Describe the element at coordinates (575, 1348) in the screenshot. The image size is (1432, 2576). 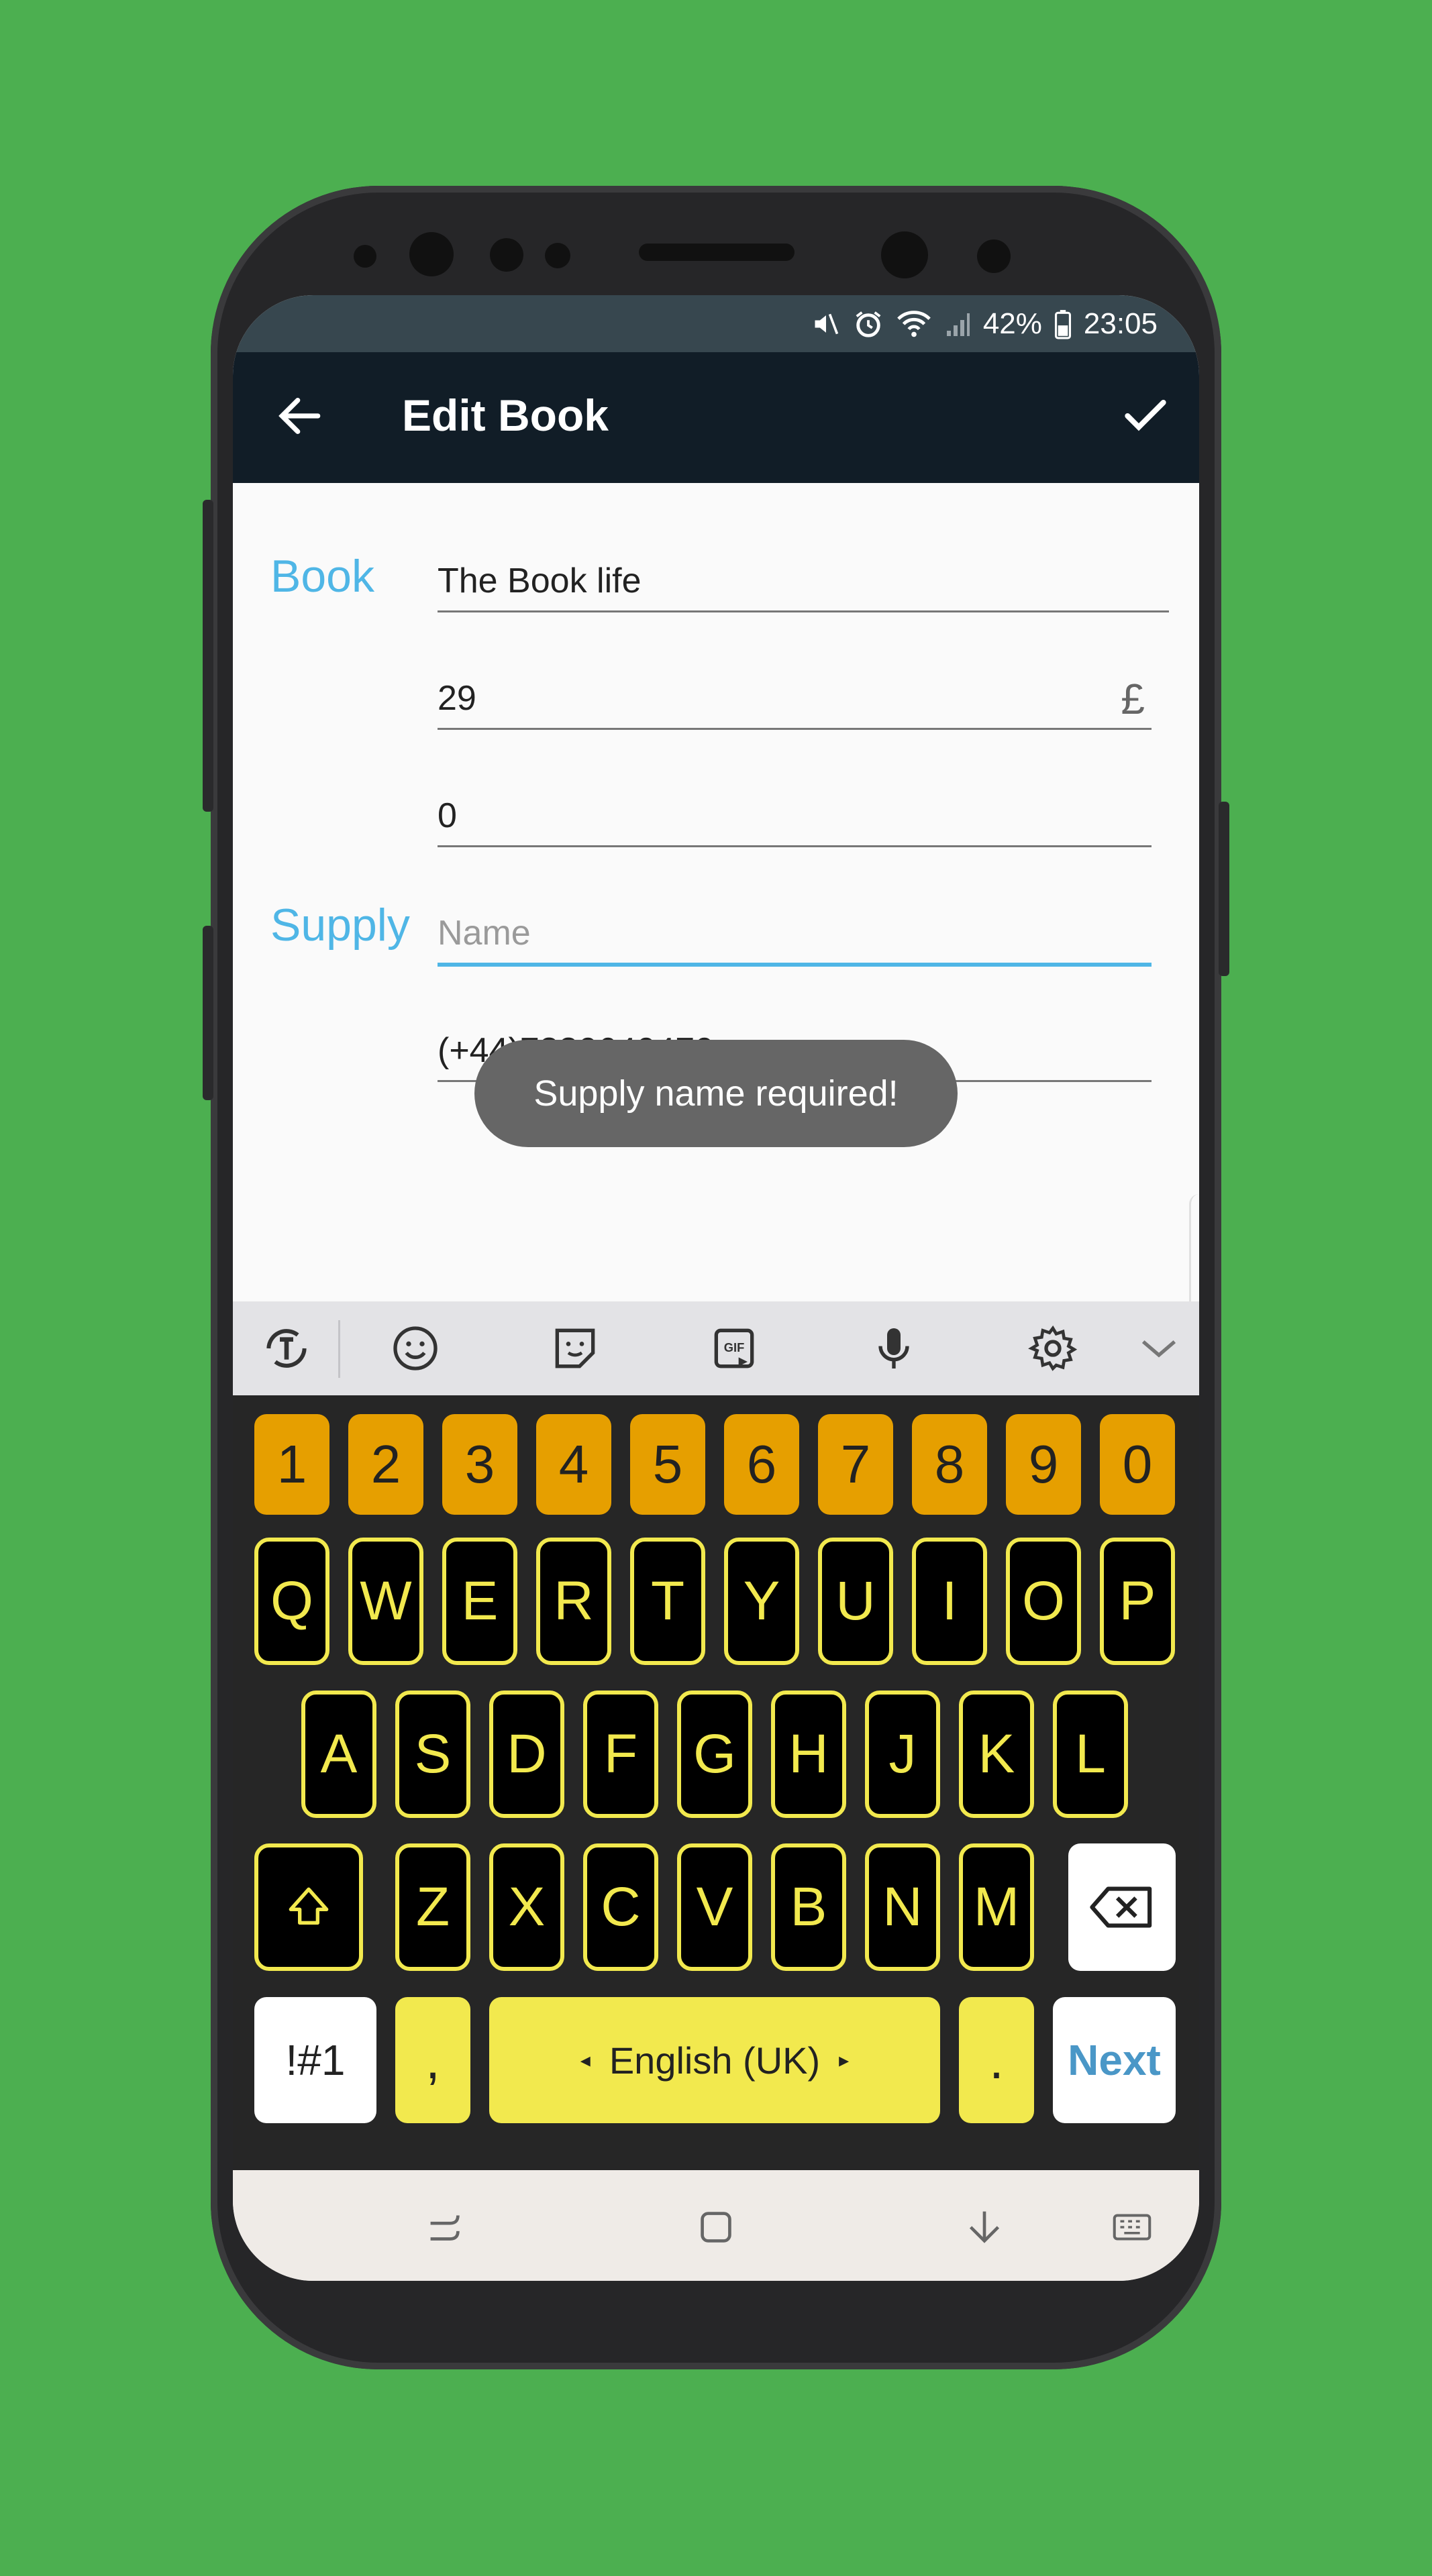
I see `sticker-icon` at that location.